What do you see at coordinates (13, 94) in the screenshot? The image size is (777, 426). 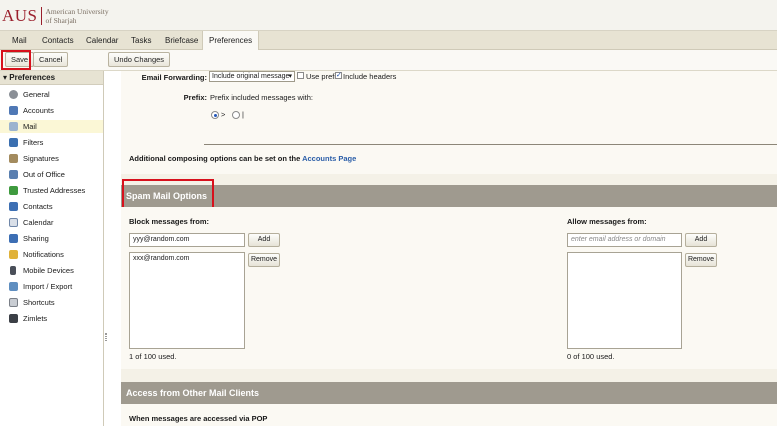 I see `gear-icon` at bounding box center [13, 94].